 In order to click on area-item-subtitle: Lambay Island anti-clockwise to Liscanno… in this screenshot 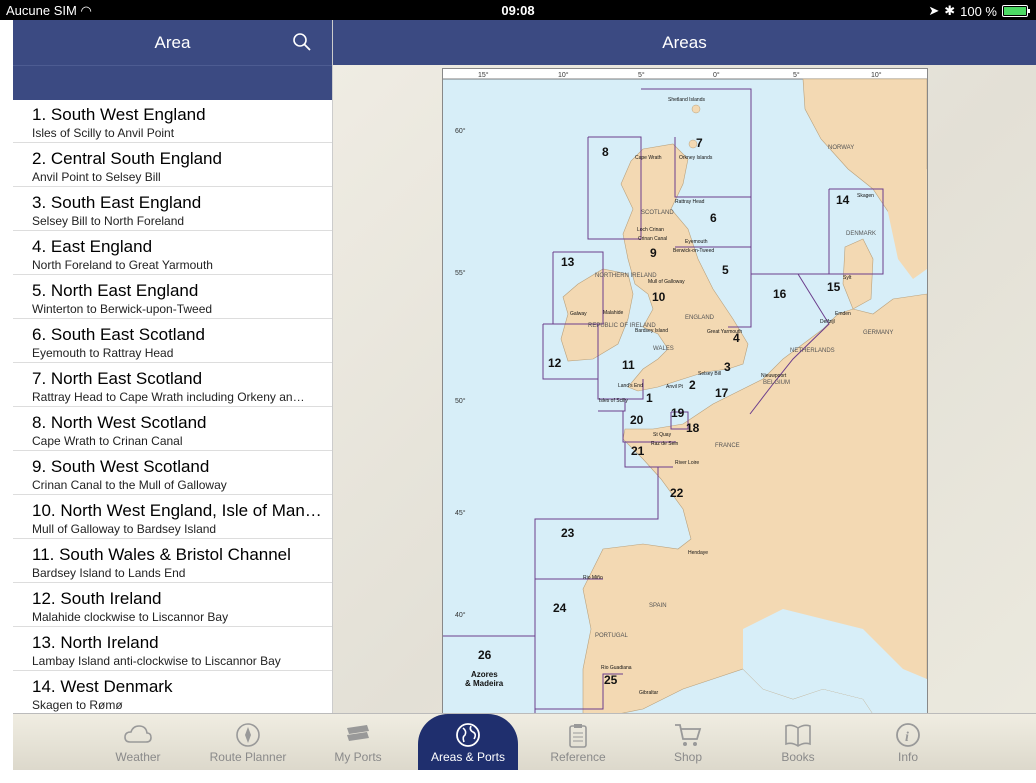, I will do `click(156, 661)`.